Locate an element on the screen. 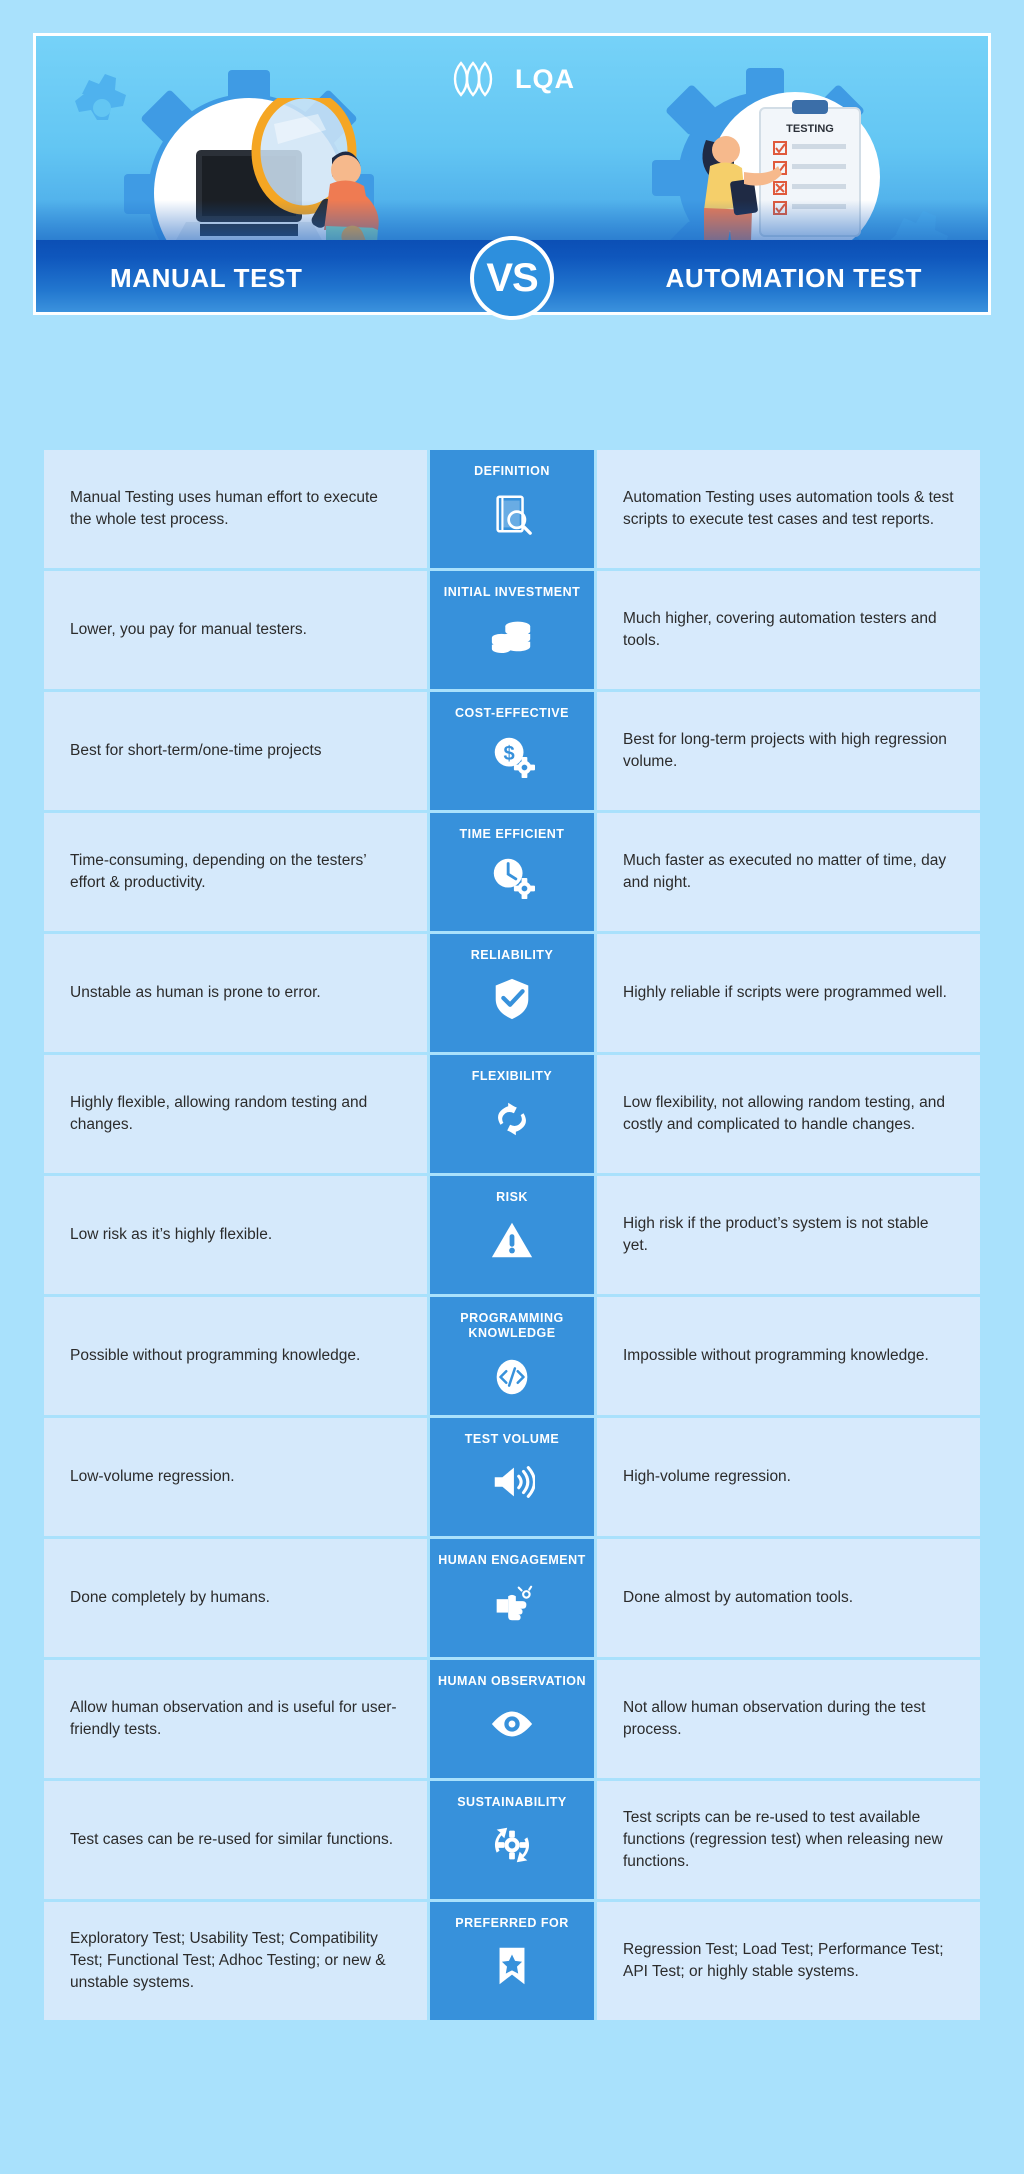 This screenshot has height=2174, width=1024. criterion-label: HUMAN ENGAGEMENT is located at coordinates (512, 1560).